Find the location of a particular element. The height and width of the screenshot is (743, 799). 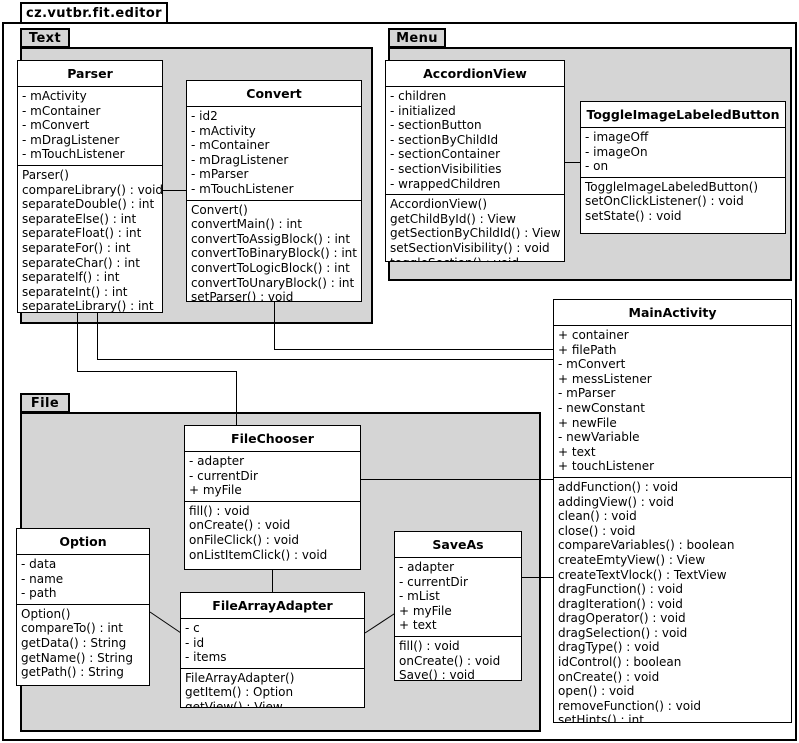

operation: clean() : void is located at coordinates (597, 516).